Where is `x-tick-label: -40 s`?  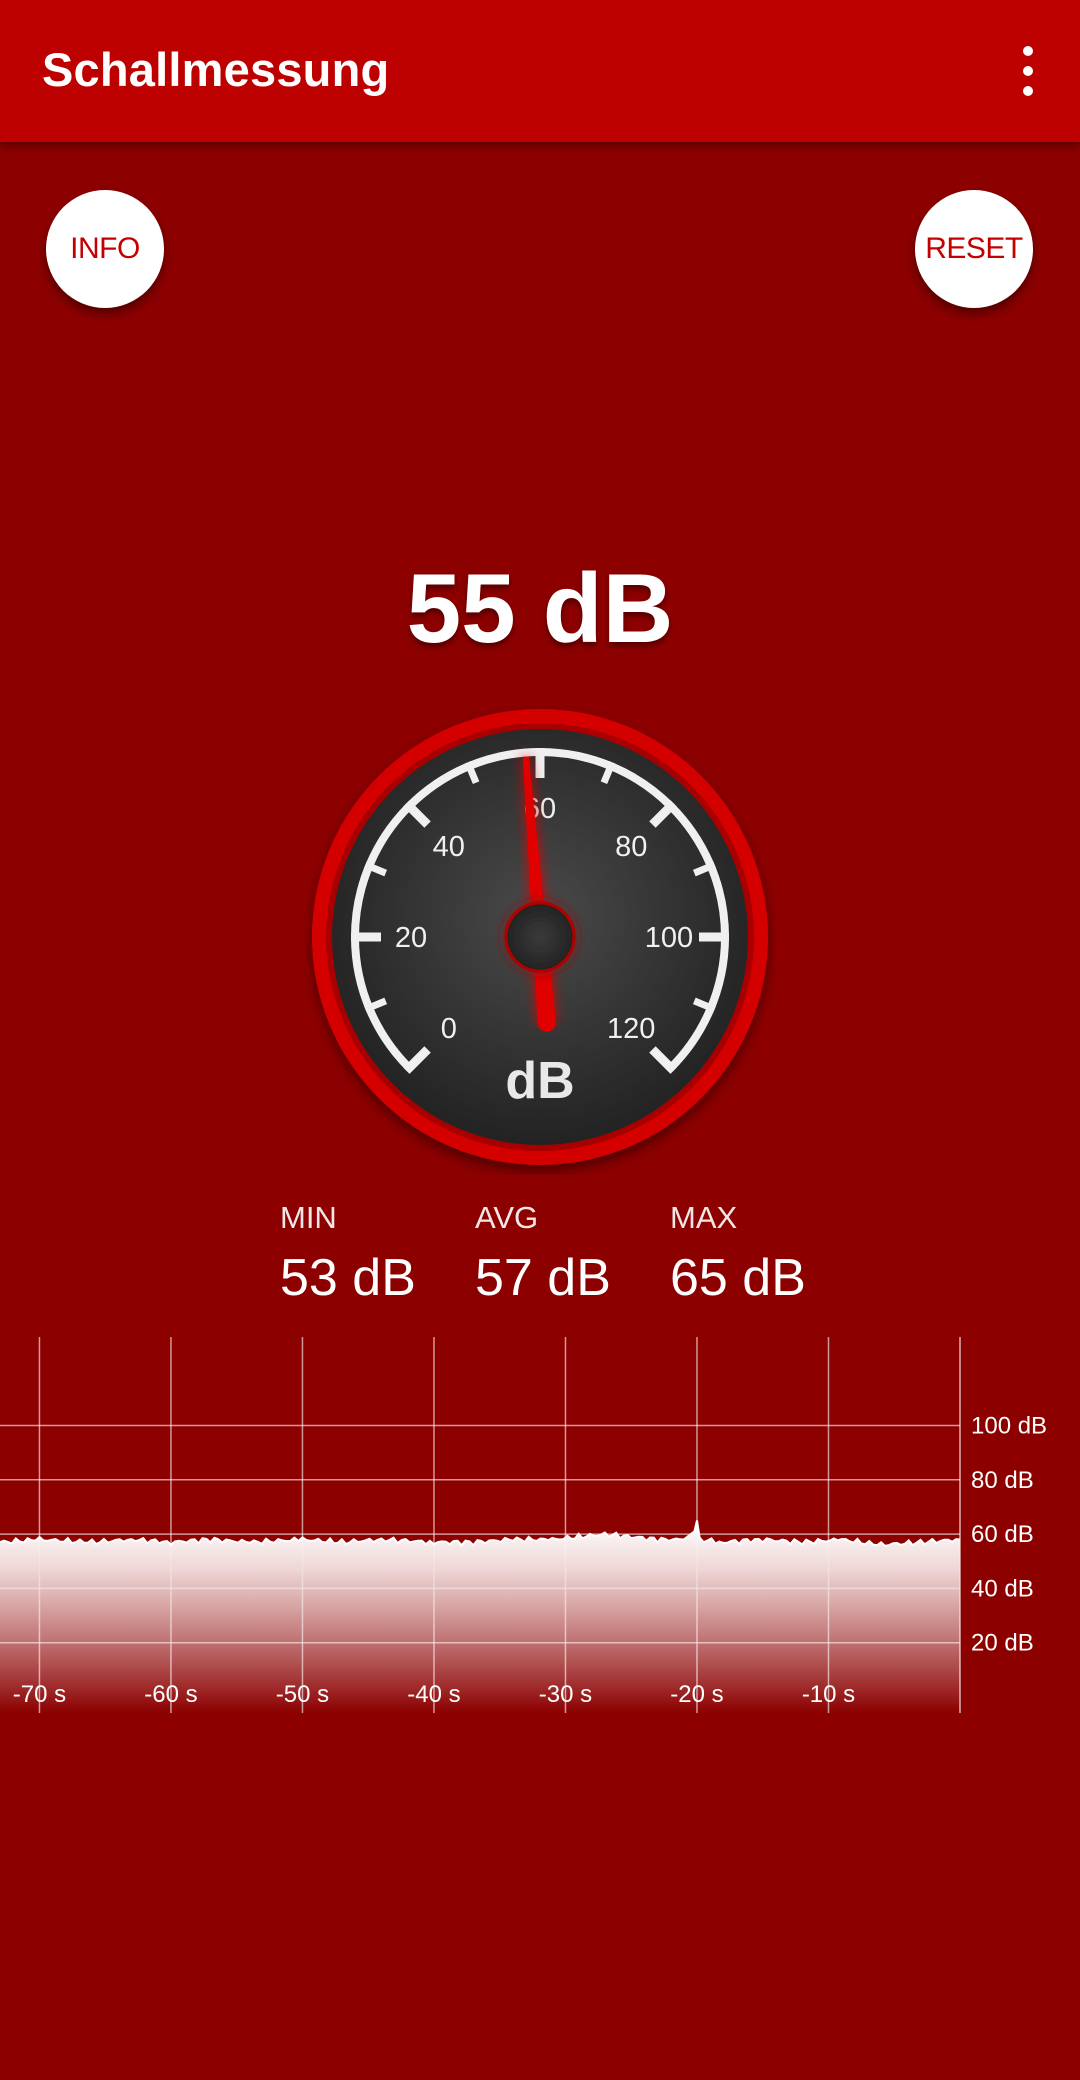 x-tick-label: -40 s is located at coordinates (433, 1694).